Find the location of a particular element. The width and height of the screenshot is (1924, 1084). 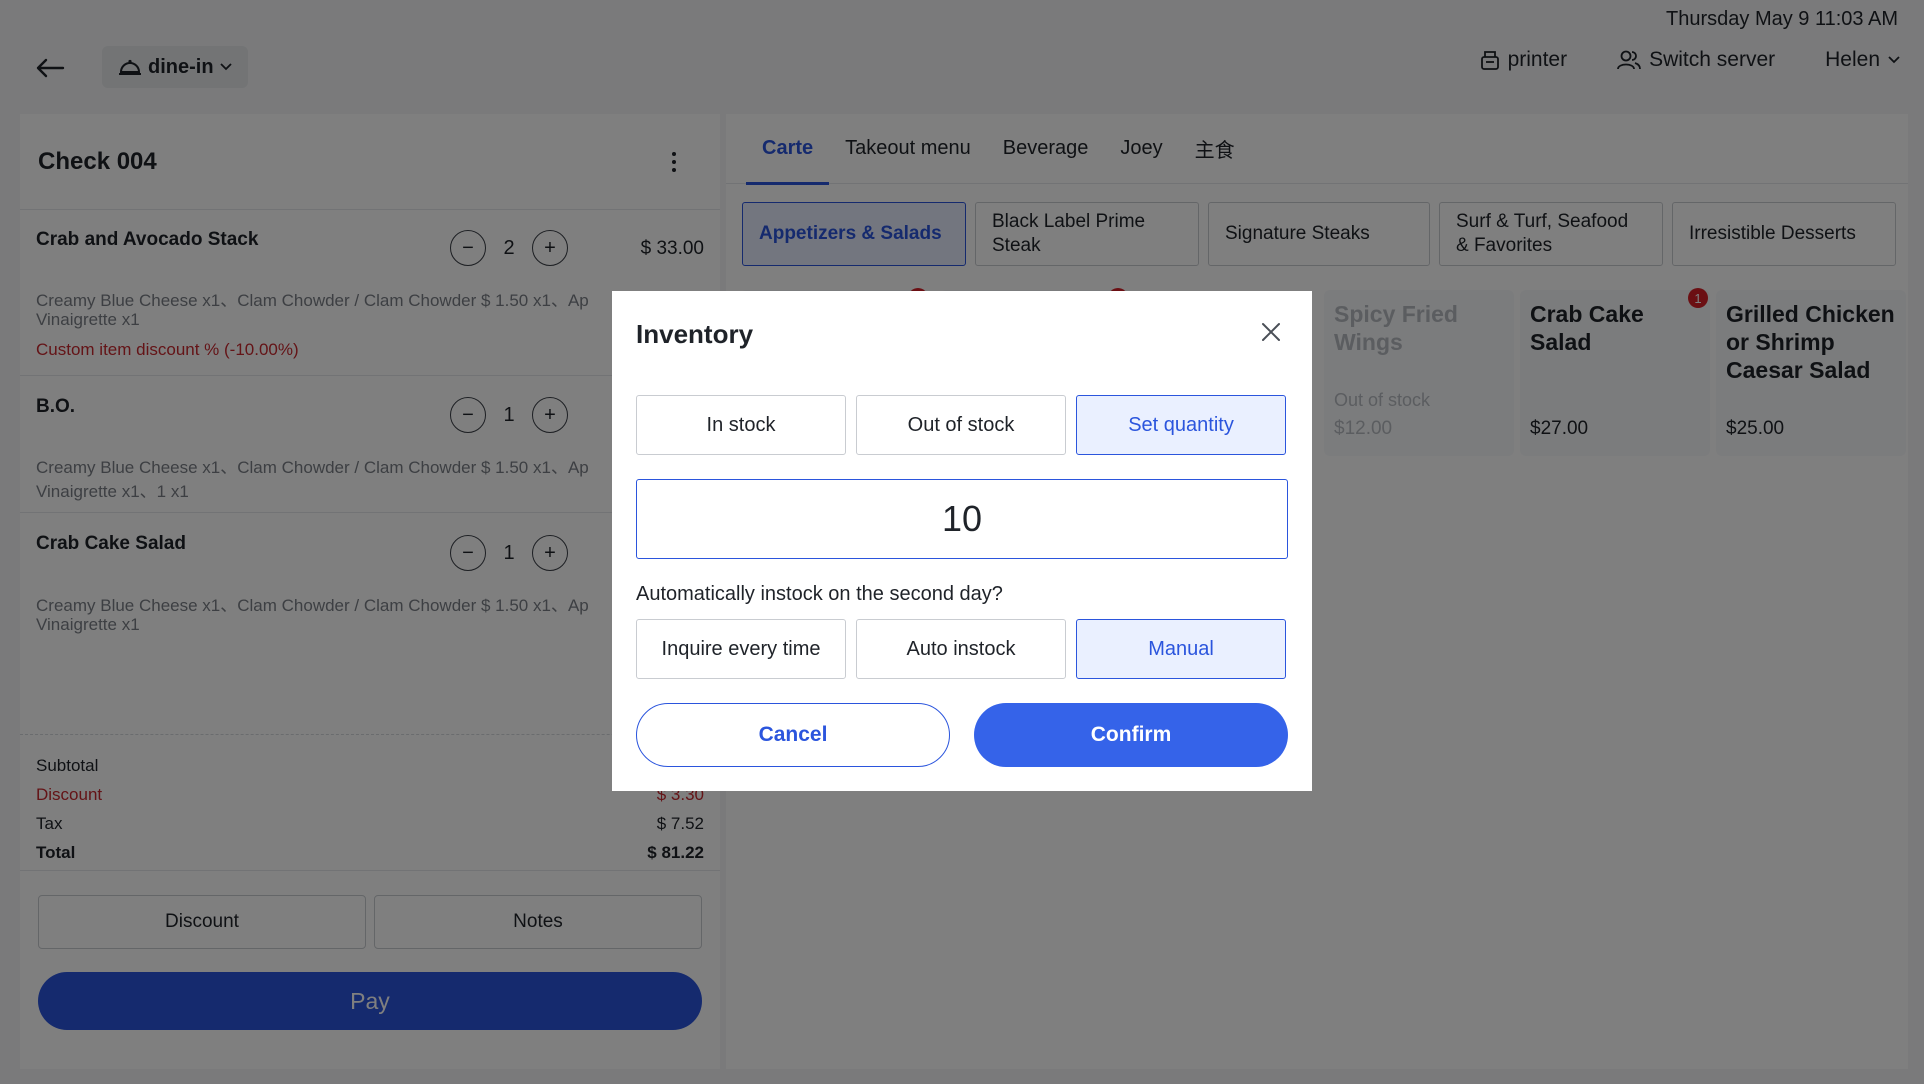

instock-options: Inquire every time Auto instock Manual is located at coordinates (961, 649).